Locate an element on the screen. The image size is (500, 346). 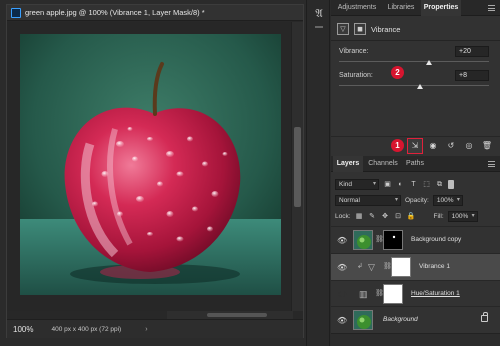
document-dimensions: 400 px x 400 px (72 ppi) is located at coordinates (86, 329).